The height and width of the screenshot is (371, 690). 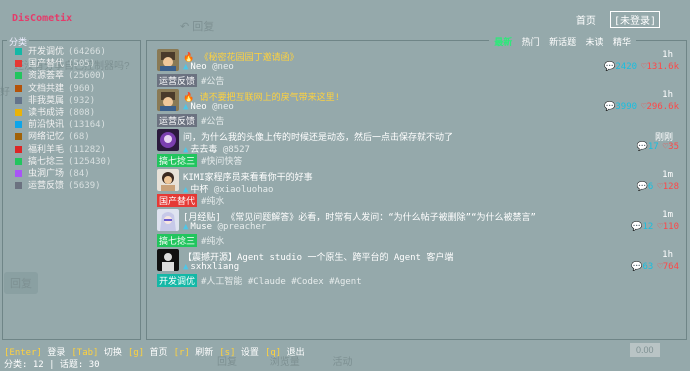 I want to click on category-item: 文档共建 (960), so click(x=63, y=89).